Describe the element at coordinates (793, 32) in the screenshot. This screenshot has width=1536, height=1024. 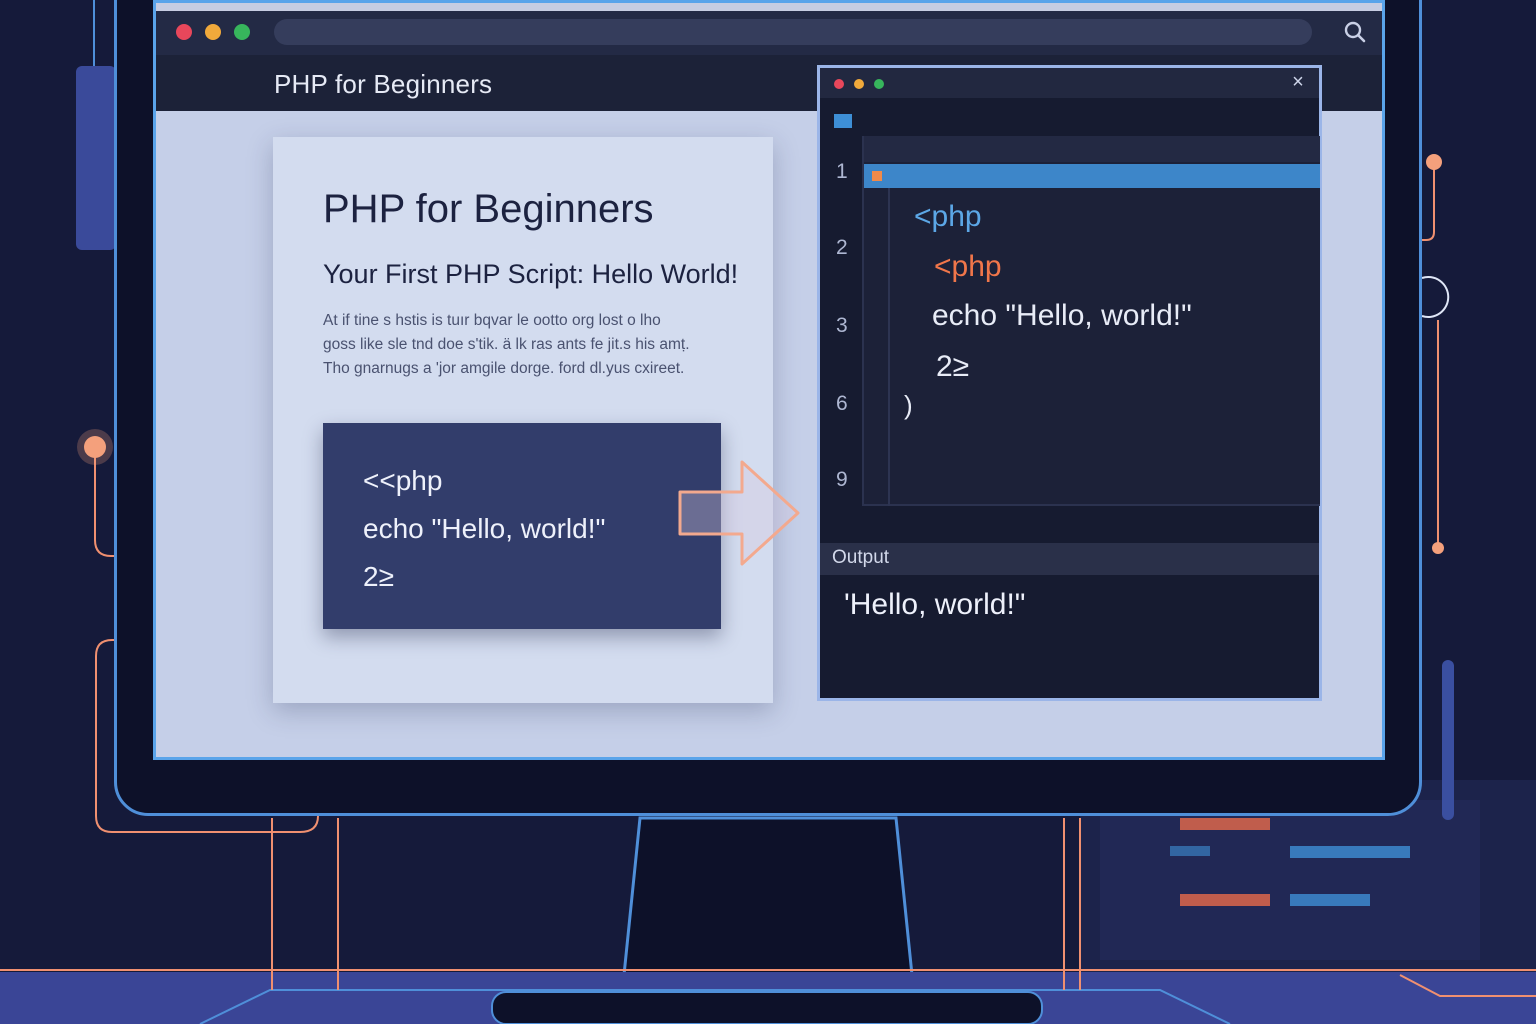
I see `address-bar` at that location.